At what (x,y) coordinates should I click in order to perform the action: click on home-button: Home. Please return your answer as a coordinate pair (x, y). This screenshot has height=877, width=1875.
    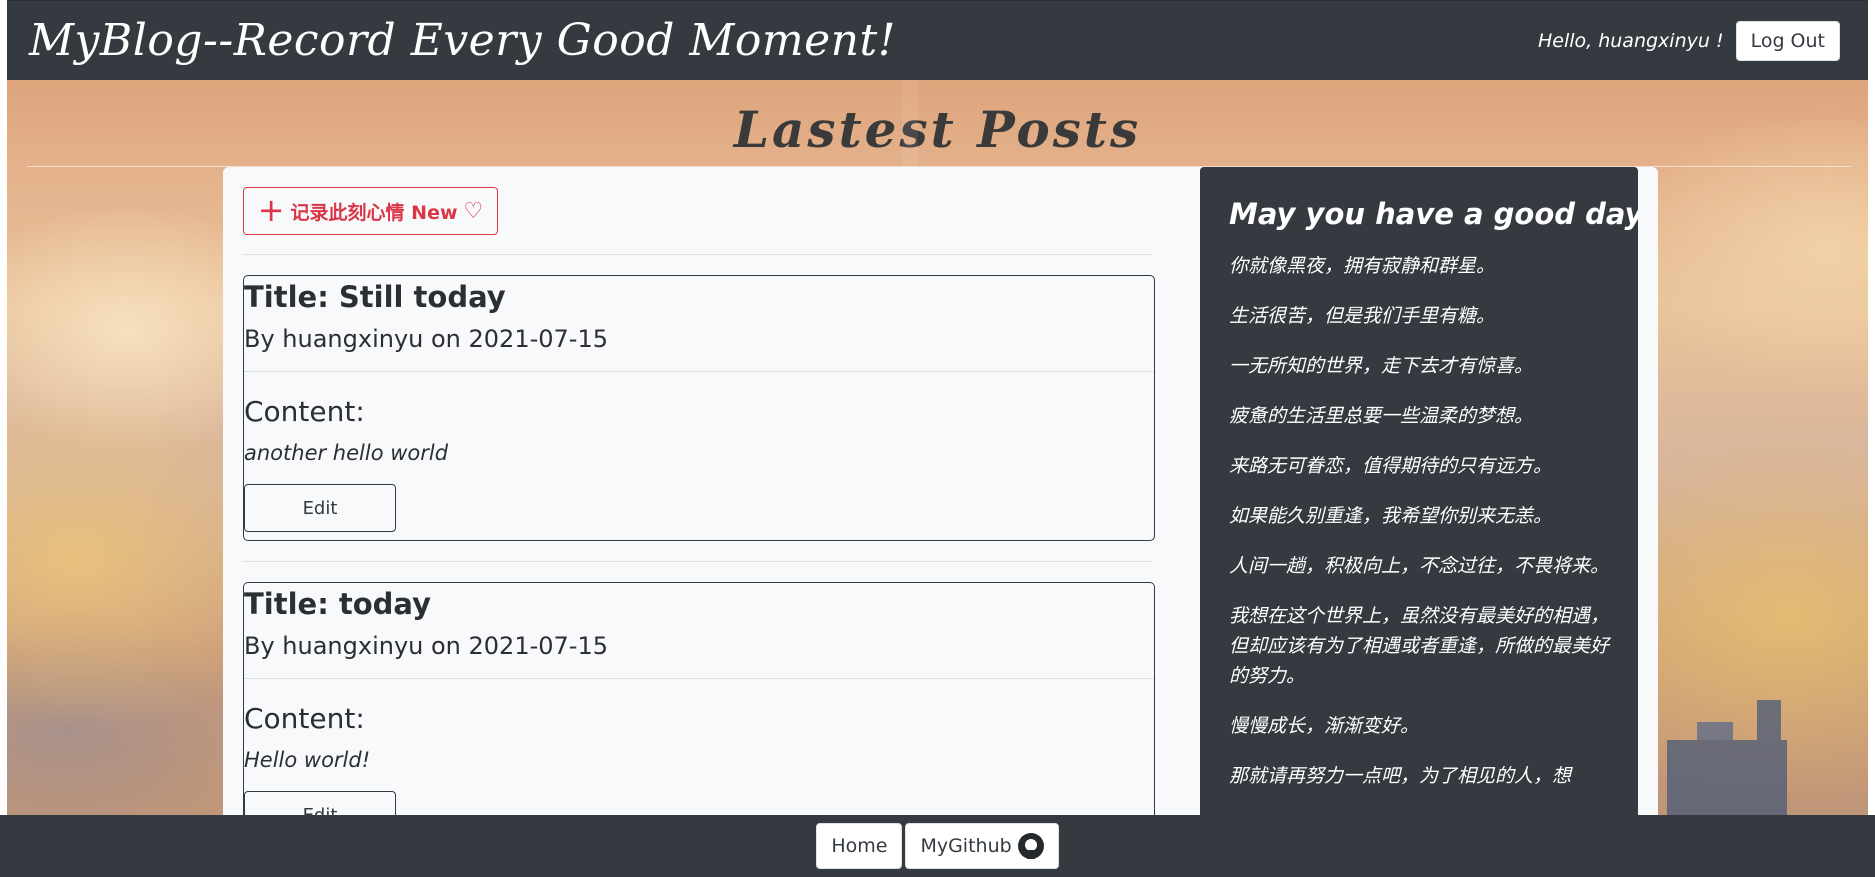
    Looking at the image, I should click on (859, 846).